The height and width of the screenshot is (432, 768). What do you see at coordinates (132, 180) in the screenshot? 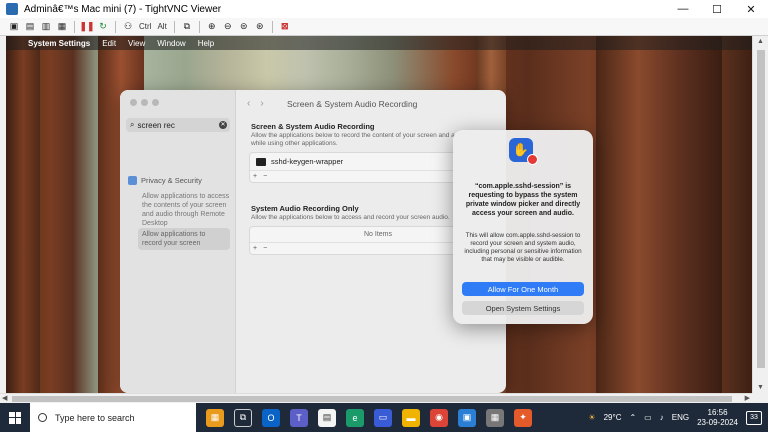
I see `privacy-hand-icon` at bounding box center [132, 180].